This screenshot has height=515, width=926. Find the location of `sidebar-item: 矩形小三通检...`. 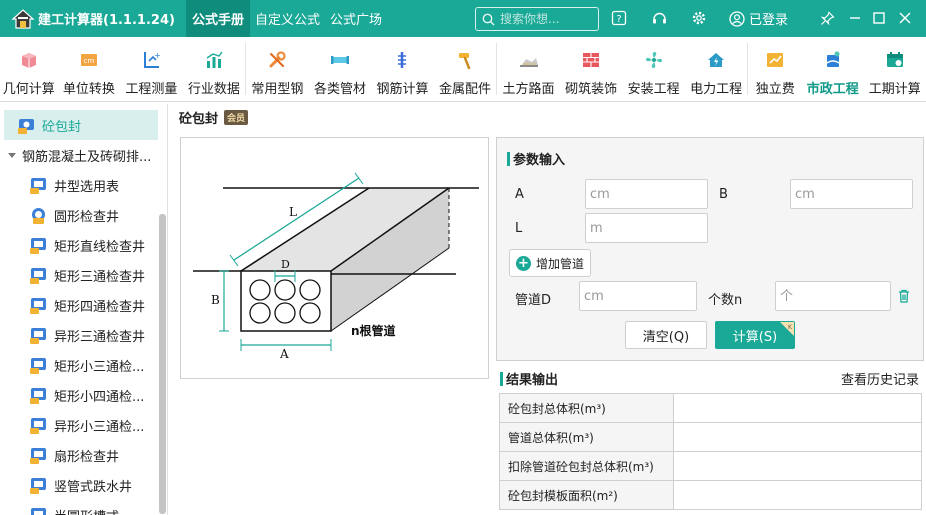

sidebar-item: 矩形小三通检... is located at coordinates (83, 365).